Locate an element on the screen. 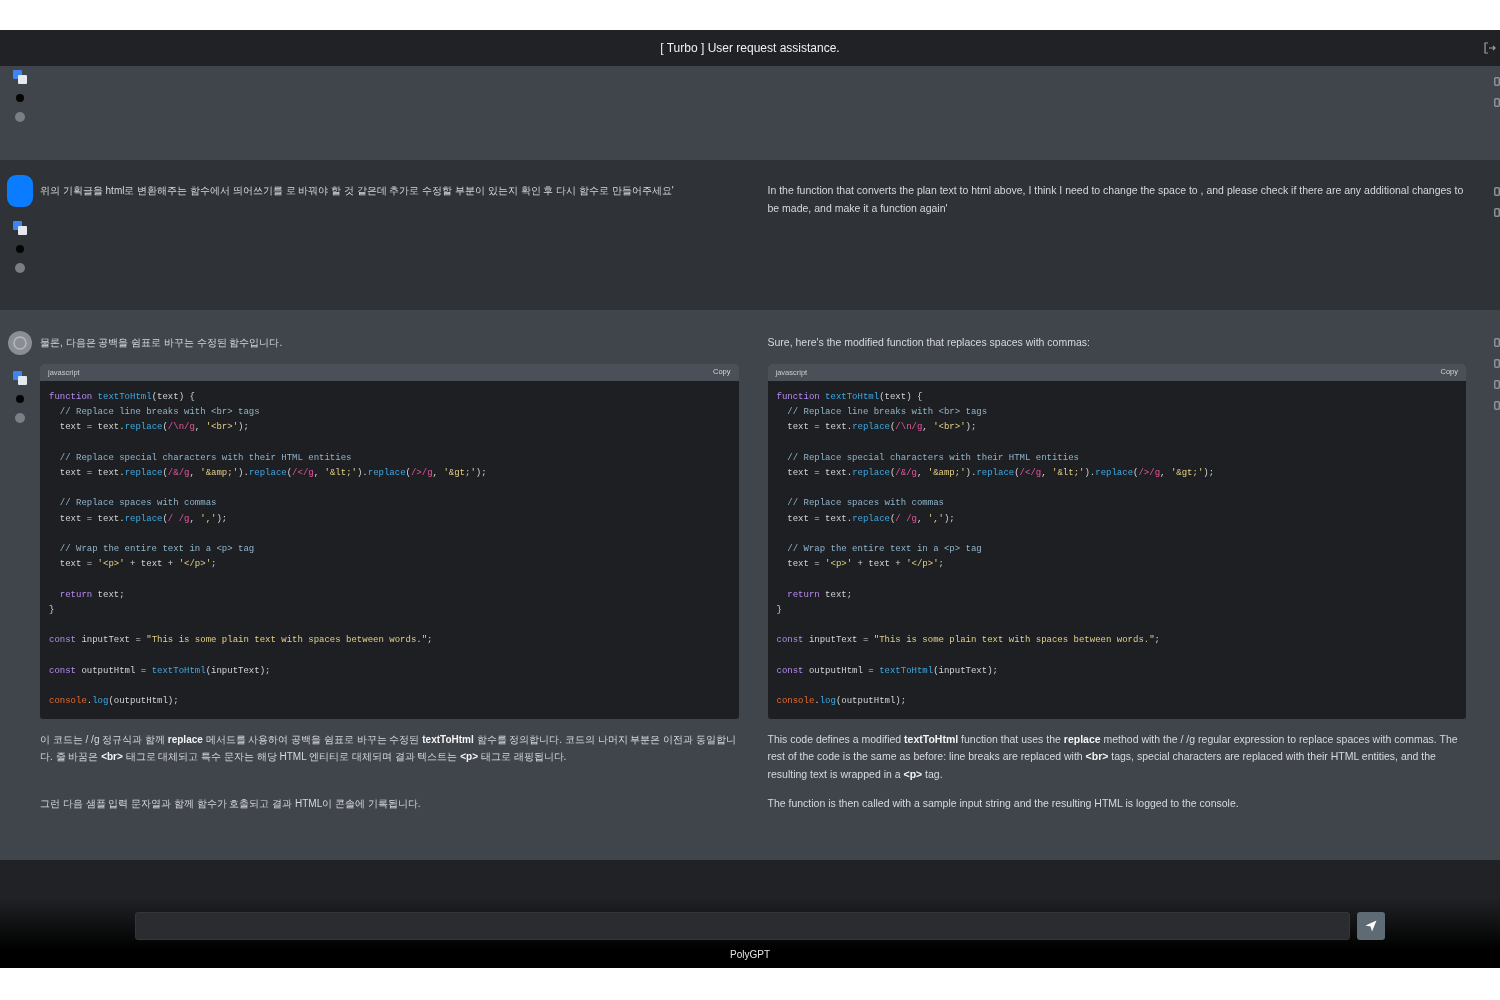  message-text: 위의 기획글을 html로 변환해주는 함수에서 띄어쓰기를 로 바꿔야 할 것 같은데 추가로 수정할 부분이 있는지 확인 후 다시 함수로 만들어주세요' is located at coordinates (357, 191).